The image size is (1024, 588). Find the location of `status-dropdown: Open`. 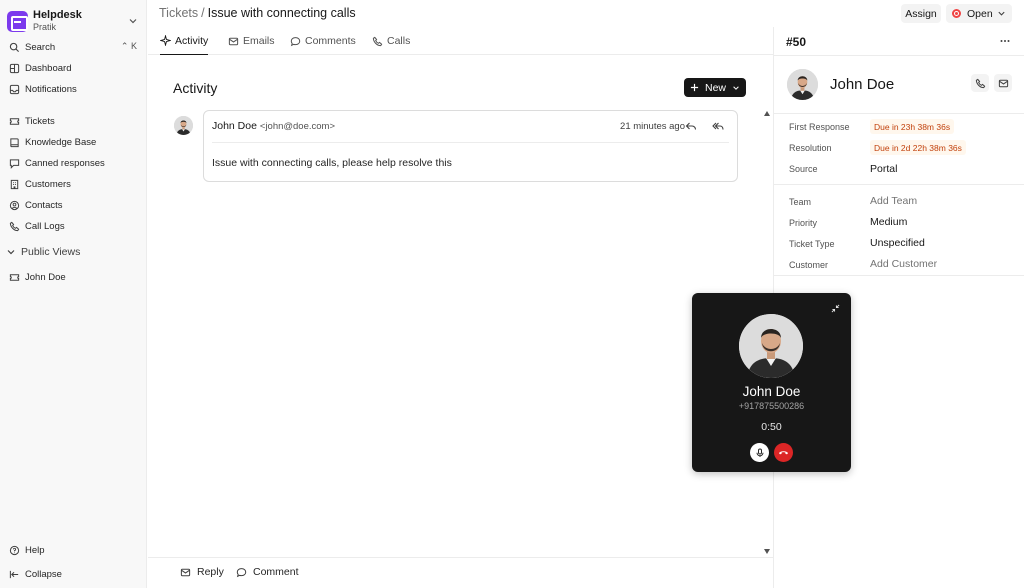

status-dropdown: Open is located at coordinates (979, 13).